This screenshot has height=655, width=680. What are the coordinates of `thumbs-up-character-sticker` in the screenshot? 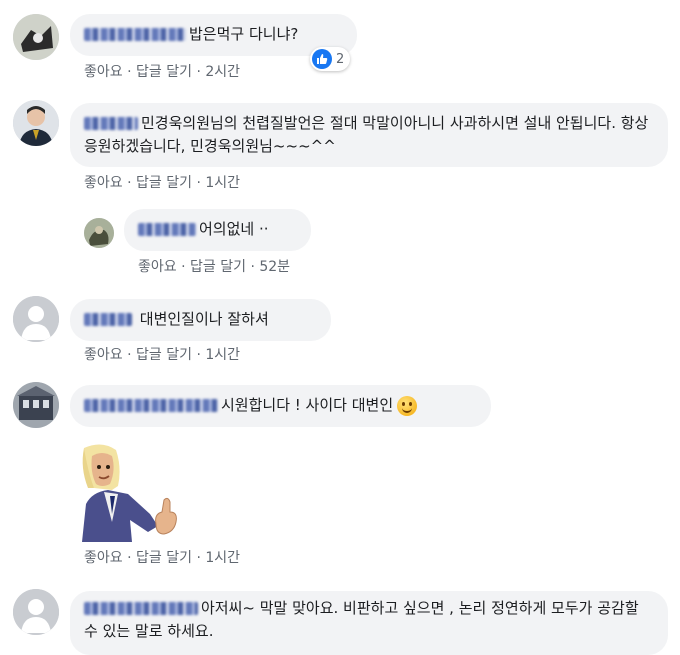 It's located at (127, 492).